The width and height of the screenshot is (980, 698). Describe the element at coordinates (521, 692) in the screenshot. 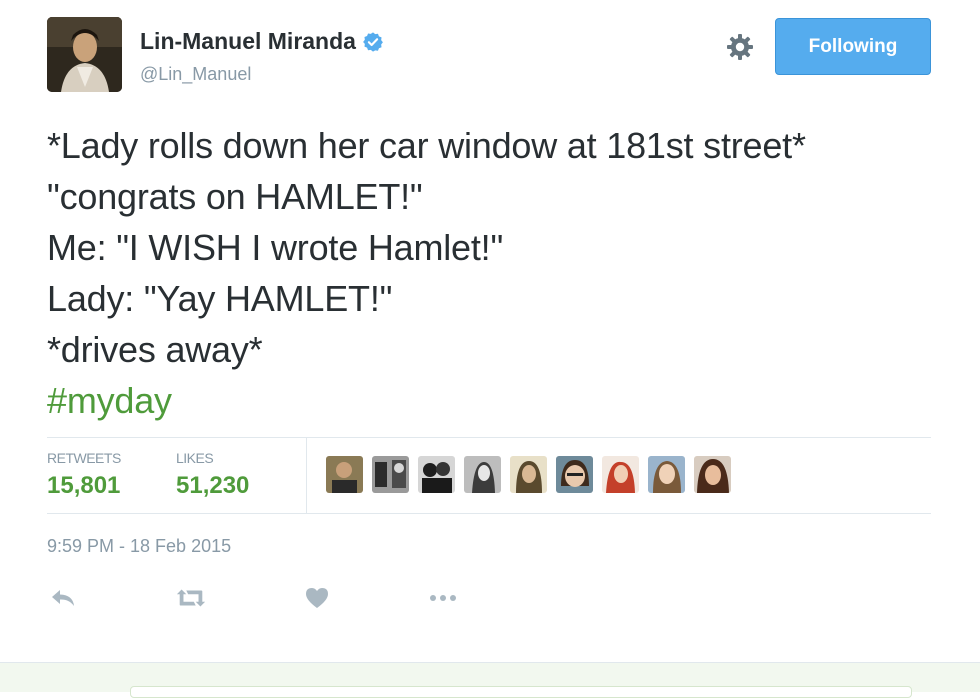

I see `reply-input` at that location.